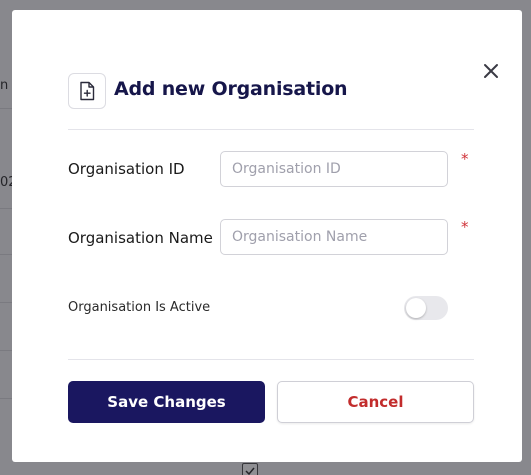 This screenshot has width=531, height=475. What do you see at coordinates (271, 359) in the screenshot?
I see `footer-divider` at bounding box center [271, 359].